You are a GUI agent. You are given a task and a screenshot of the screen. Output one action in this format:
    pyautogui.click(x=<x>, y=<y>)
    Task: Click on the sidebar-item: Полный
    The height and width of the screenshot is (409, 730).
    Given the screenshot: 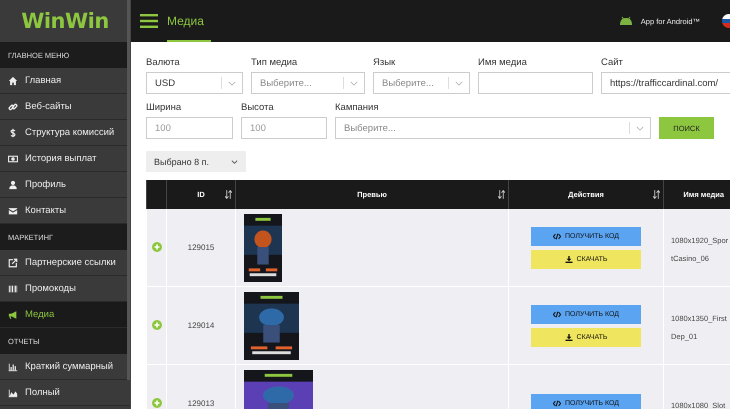 What is the action you would take?
    pyautogui.click(x=65, y=393)
    